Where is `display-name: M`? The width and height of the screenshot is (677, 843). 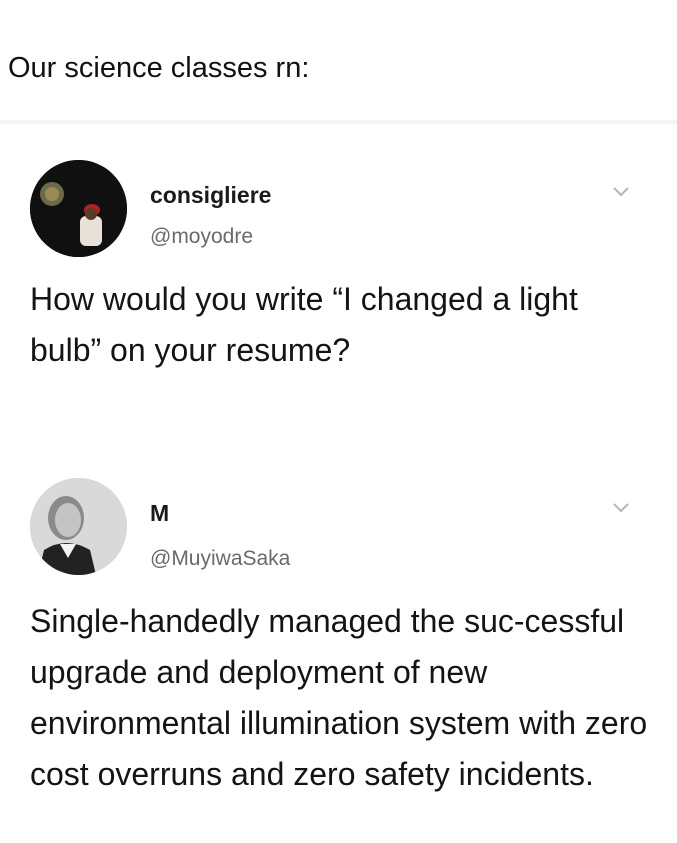 display-name: M is located at coordinates (159, 513).